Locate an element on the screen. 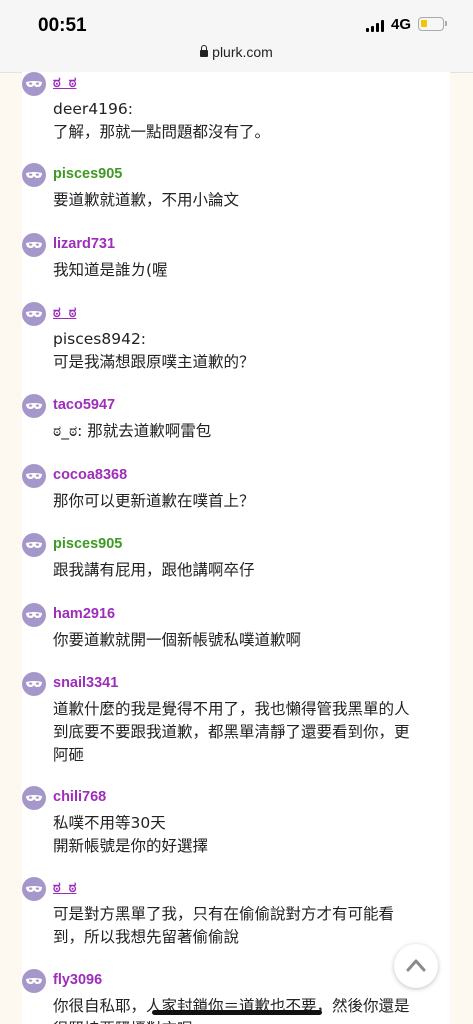 The height and width of the screenshot is (1024, 473). response-text: 我知道是誰ㄌ(喔 is located at coordinates (110, 270).